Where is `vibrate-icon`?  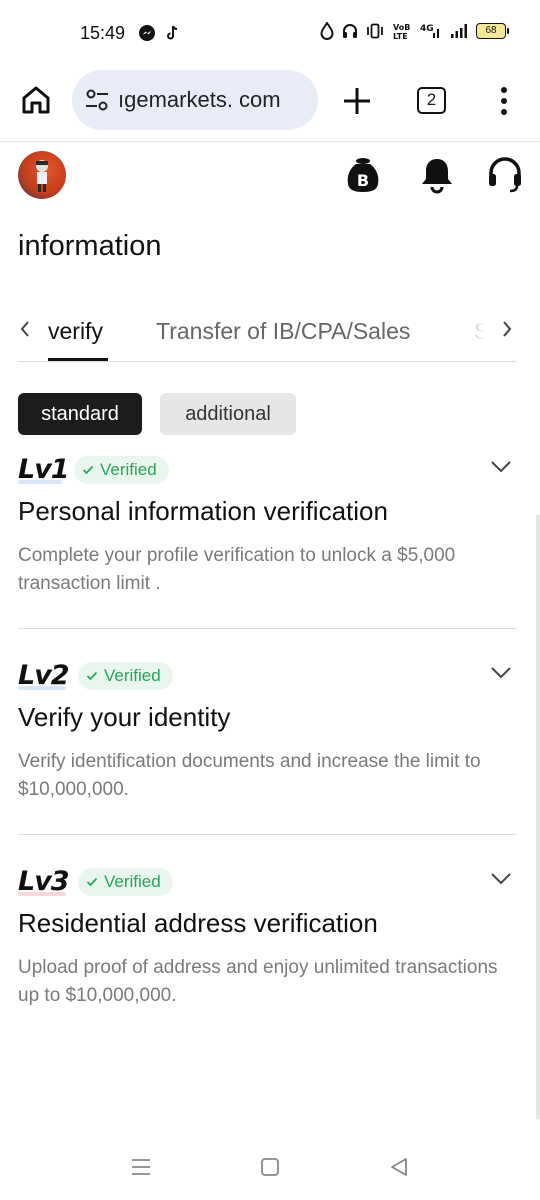 vibrate-icon is located at coordinates (375, 31).